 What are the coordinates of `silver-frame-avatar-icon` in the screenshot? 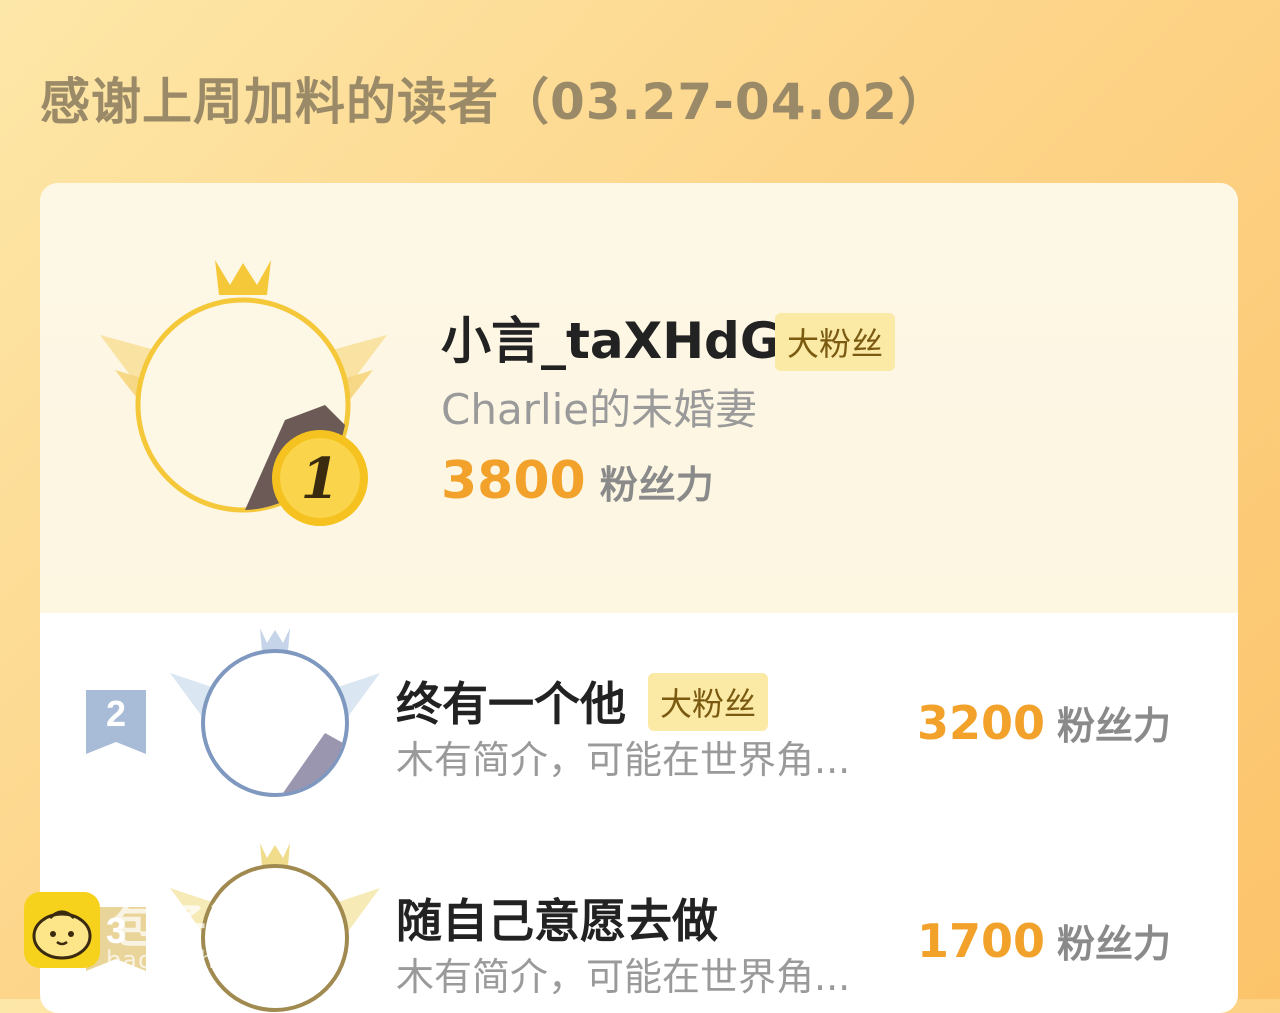 It's located at (275, 712).